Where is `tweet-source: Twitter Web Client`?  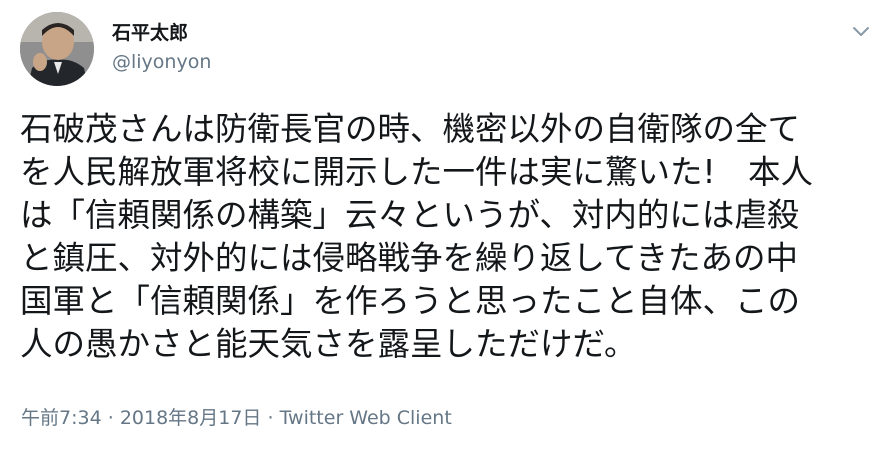 tweet-source: Twitter Web Client is located at coordinates (365, 418).